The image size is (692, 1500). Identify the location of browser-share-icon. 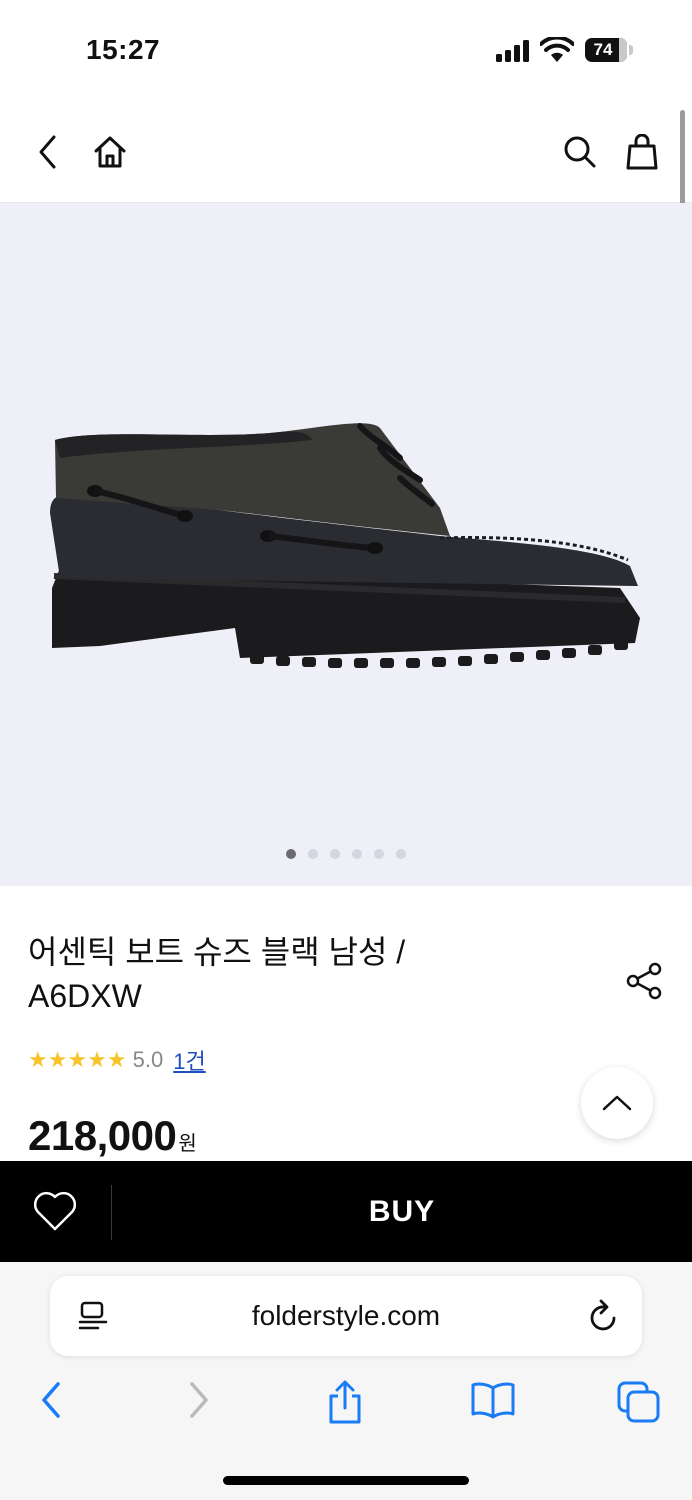
(345, 1403).